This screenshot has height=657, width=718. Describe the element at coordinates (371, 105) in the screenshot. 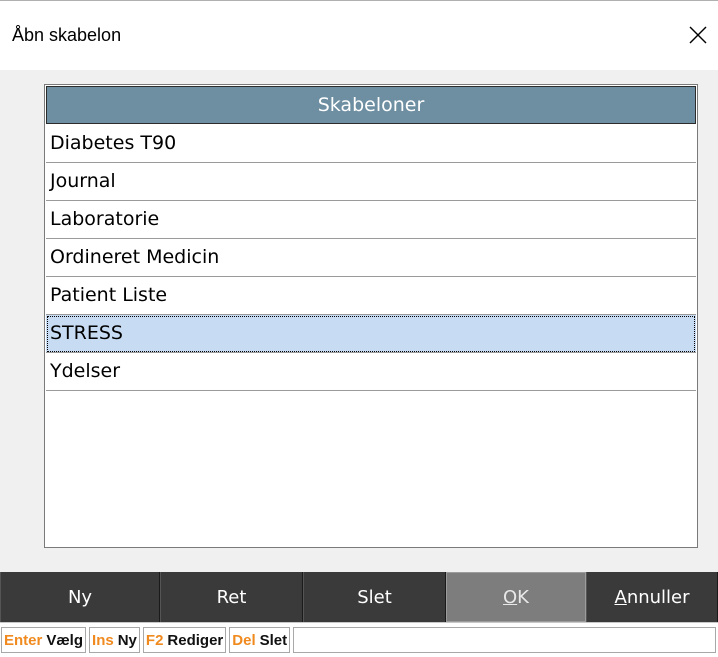

I see `list-column-header: Skabeloner` at that location.